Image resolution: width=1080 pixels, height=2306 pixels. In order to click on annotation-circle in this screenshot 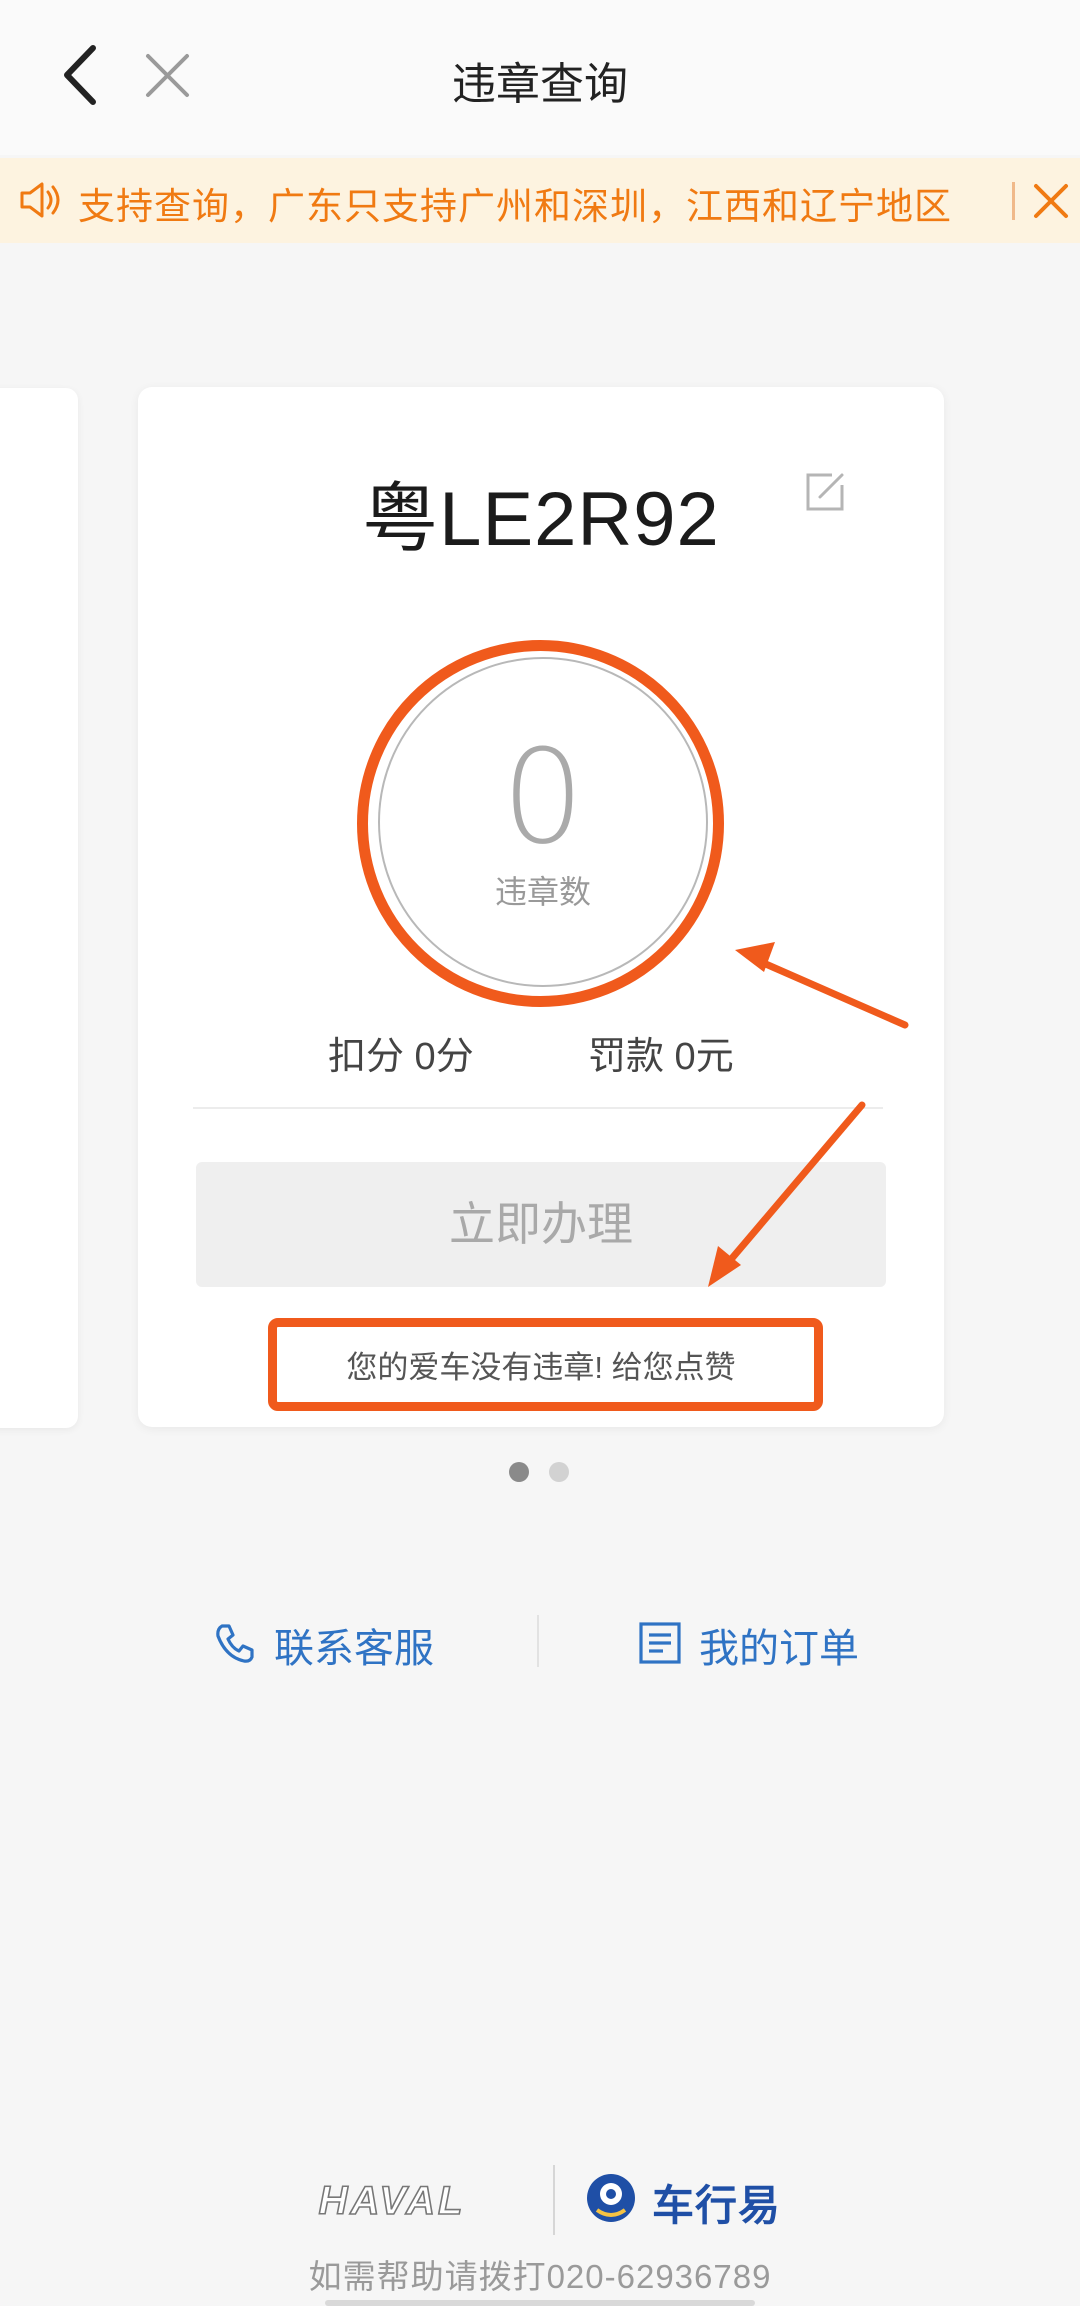, I will do `click(540, 823)`.